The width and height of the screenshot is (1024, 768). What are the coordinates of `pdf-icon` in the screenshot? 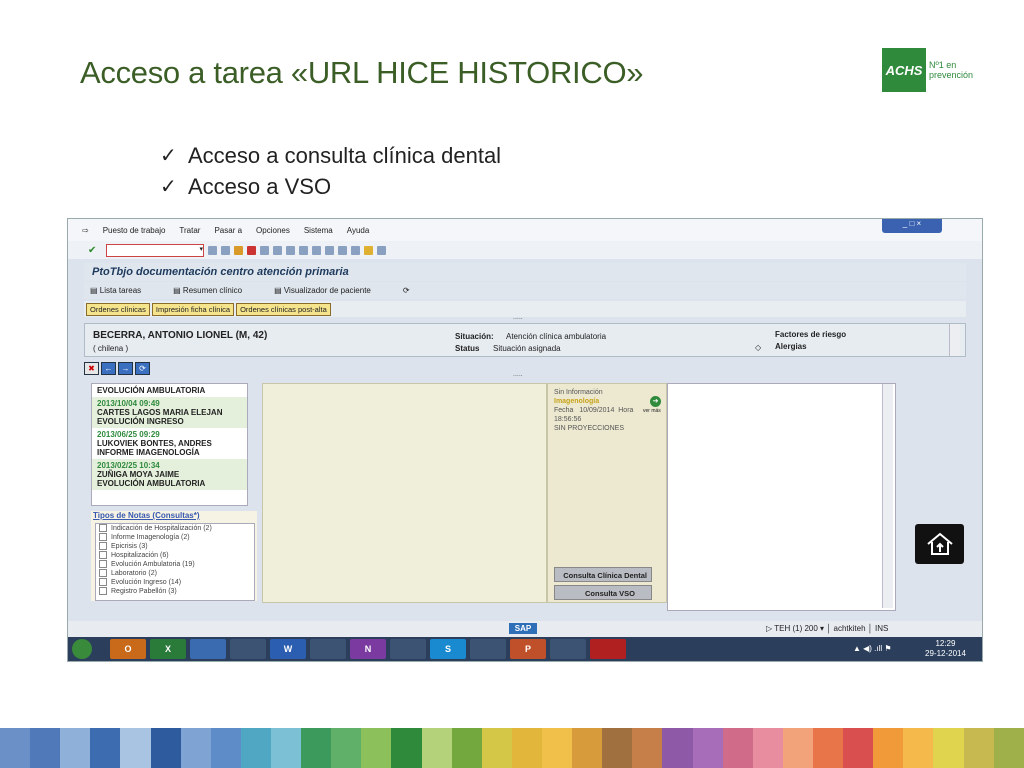 It's located at (608, 649).